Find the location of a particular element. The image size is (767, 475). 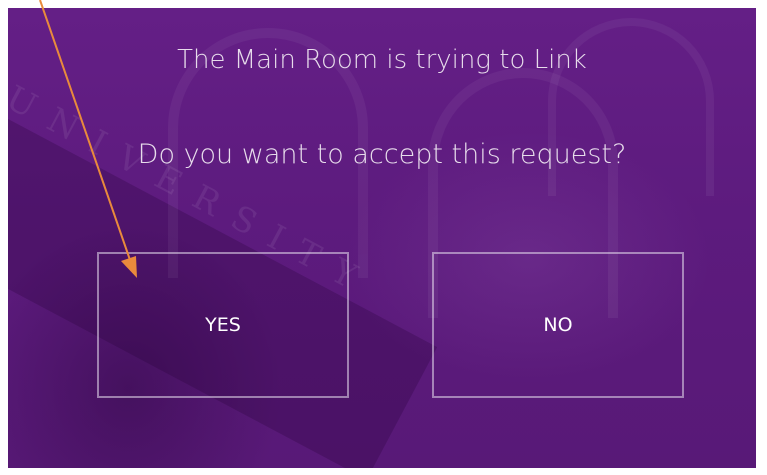

link-request-title: The Main Room is trying to Link is located at coordinates (382, 60).